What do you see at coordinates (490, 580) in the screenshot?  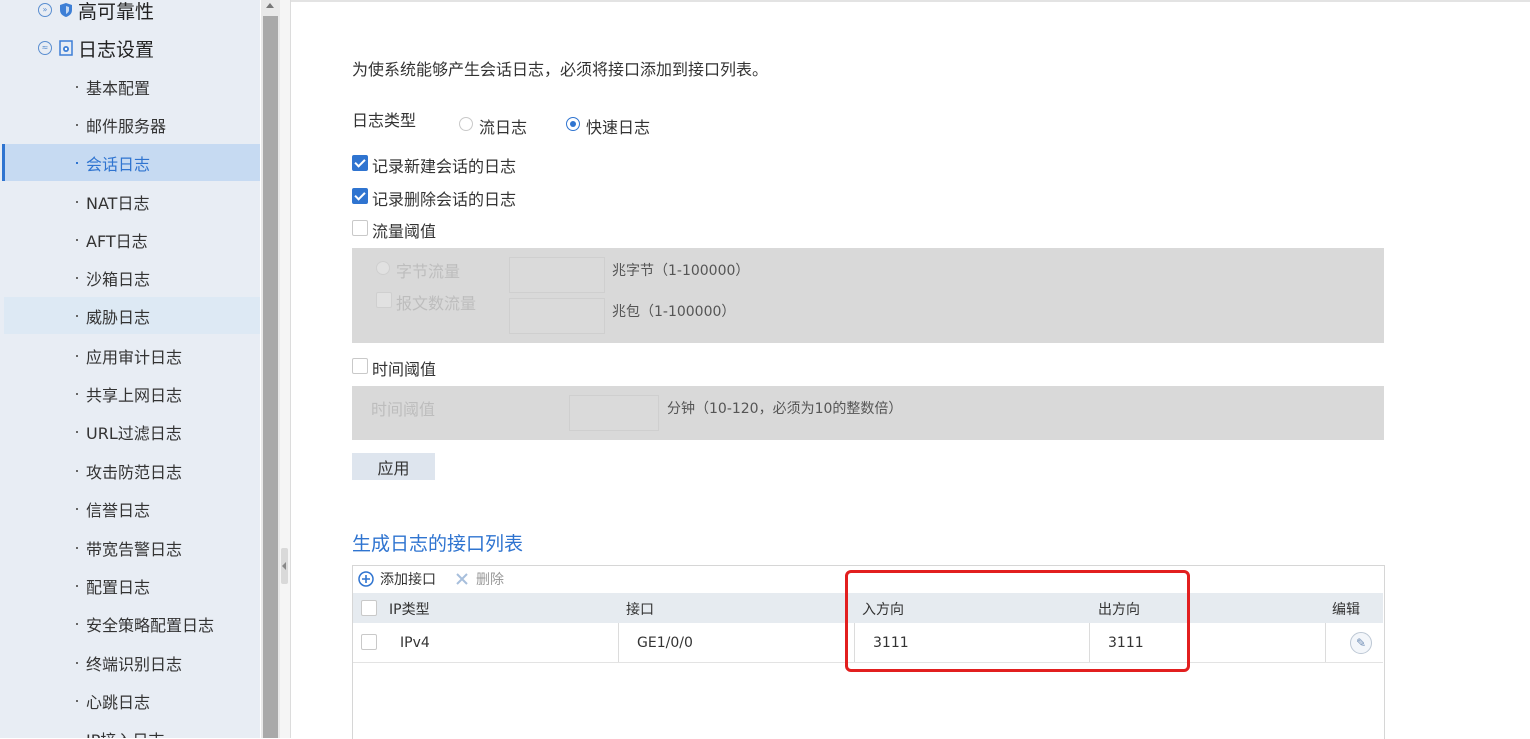 I see `delete-label: 删除` at bounding box center [490, 580].